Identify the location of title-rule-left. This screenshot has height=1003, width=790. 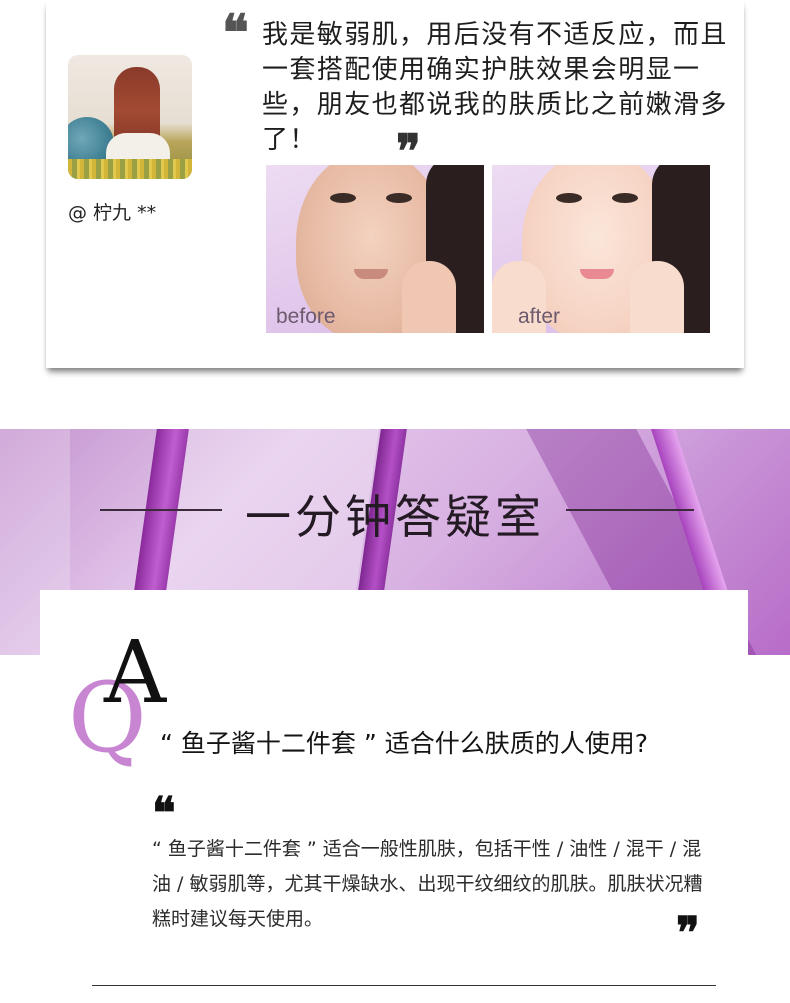
(161, 510).